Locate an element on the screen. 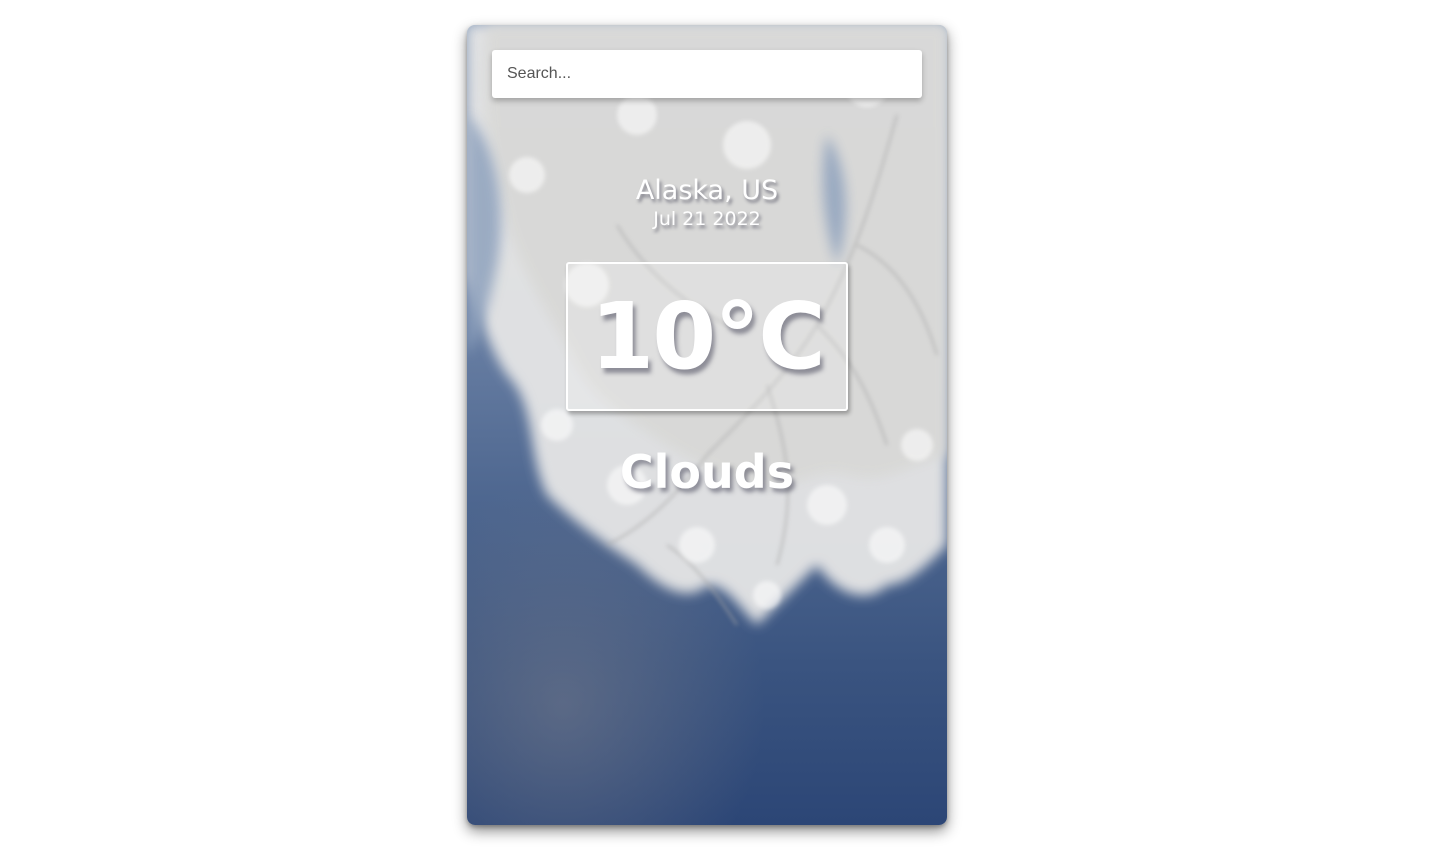 This screenshot has height=858, width=1444. temperature-value: 10°C is located at coordinates (708, 336).